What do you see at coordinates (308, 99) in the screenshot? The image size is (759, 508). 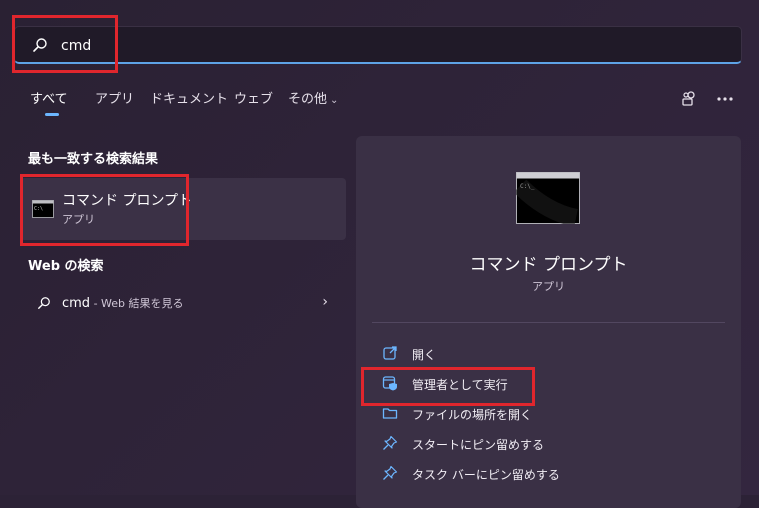 I see `tab-more-label: その他` at bounding box center [308, 99].